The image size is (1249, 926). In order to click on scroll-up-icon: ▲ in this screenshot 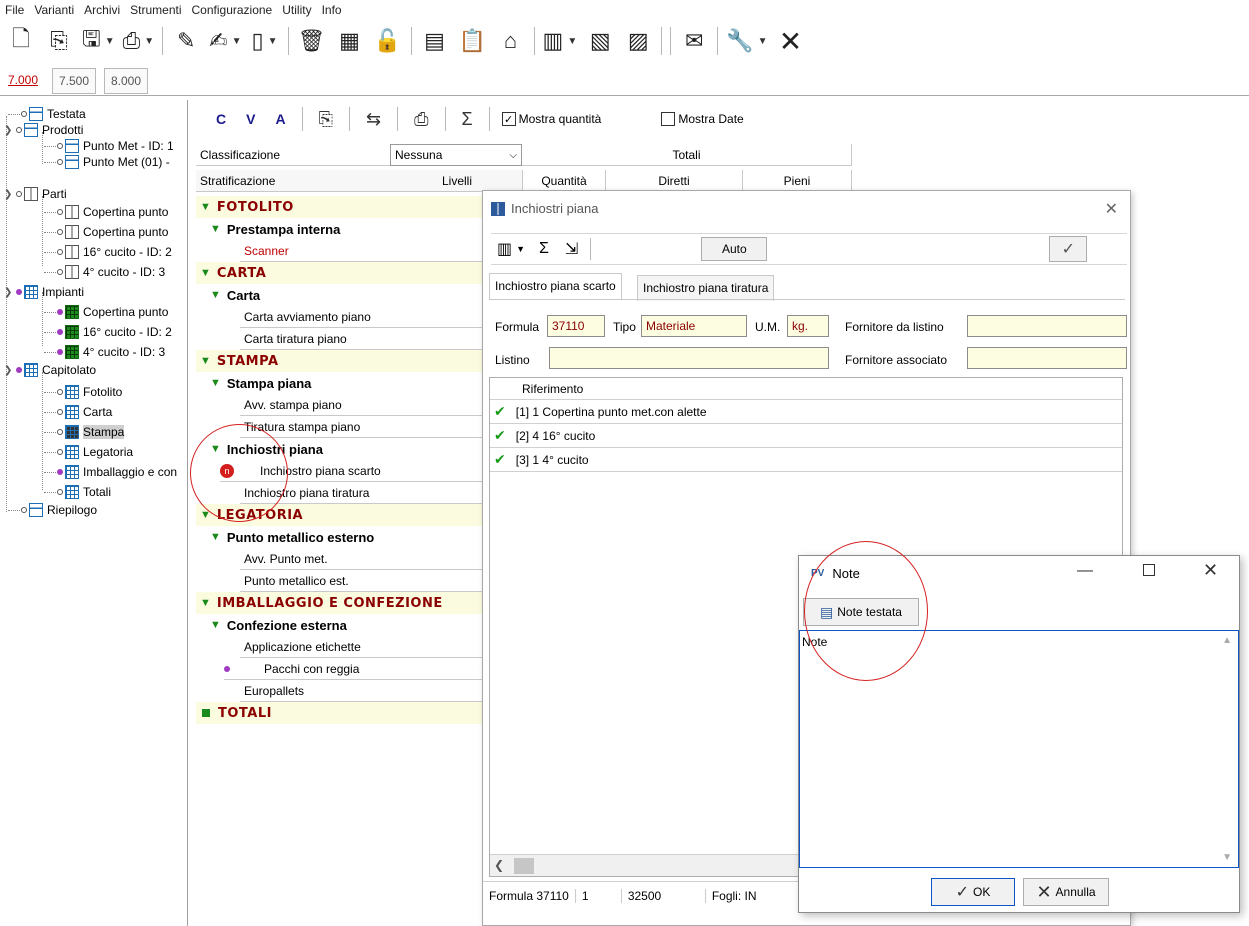, I will do `click(1227, 640)`.